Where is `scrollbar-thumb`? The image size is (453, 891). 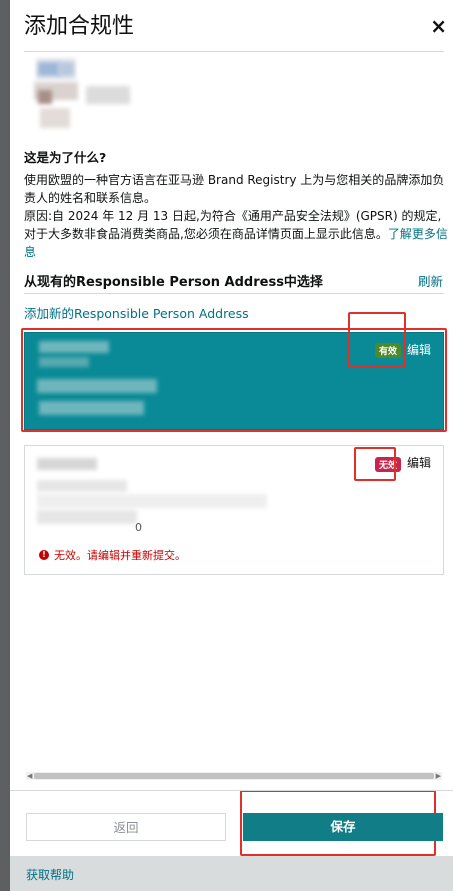
scrollbar-thumb is located at coordinates (234, 776).